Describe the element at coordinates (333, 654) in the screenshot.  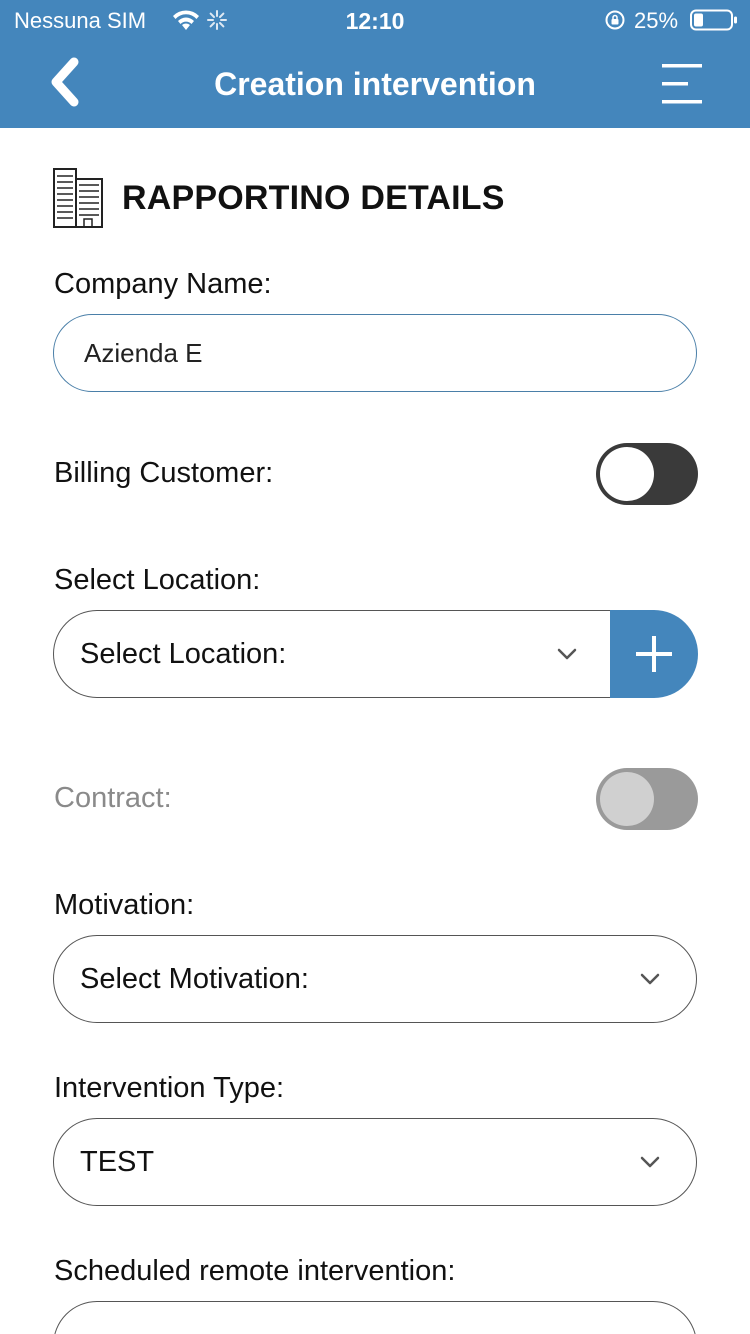
I see `location-select: Select Location:` at that location.